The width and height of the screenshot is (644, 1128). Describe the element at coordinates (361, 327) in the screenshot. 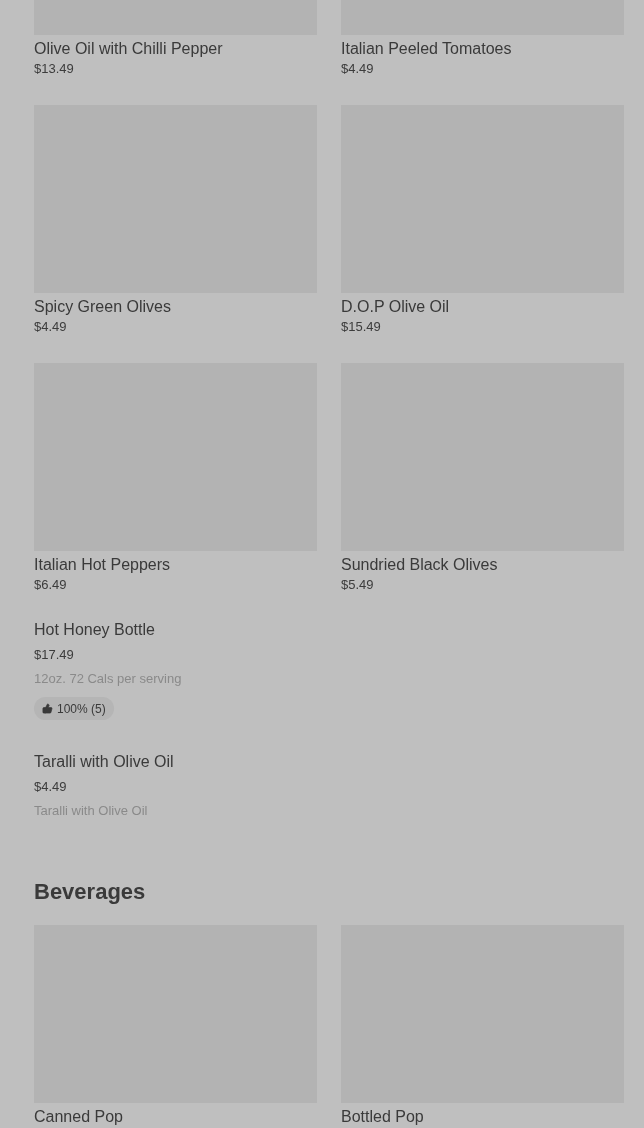

I see `item-price: $15.49` at that location.